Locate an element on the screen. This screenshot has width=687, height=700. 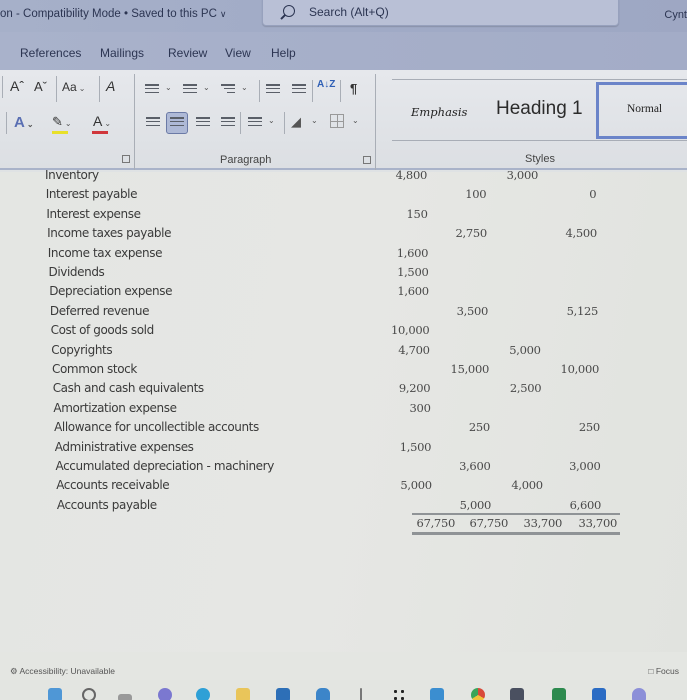
account-name: Amortization expense is located at coordinates (115, 407).